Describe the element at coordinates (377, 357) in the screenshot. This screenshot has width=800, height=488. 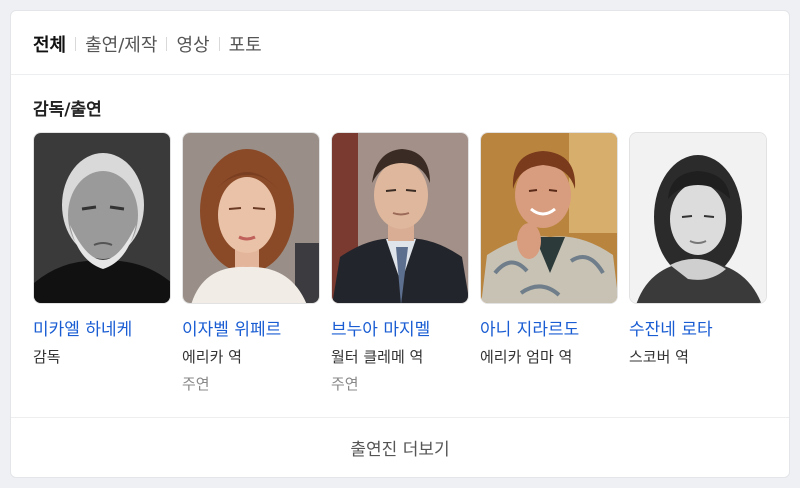
I see `person-role: 월터 클레메 역` at that location.